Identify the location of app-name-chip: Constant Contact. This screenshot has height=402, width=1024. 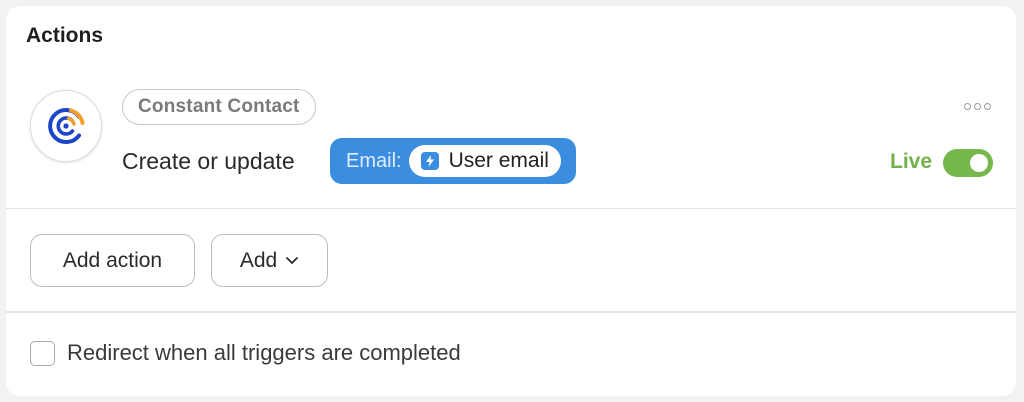
(219, 107).